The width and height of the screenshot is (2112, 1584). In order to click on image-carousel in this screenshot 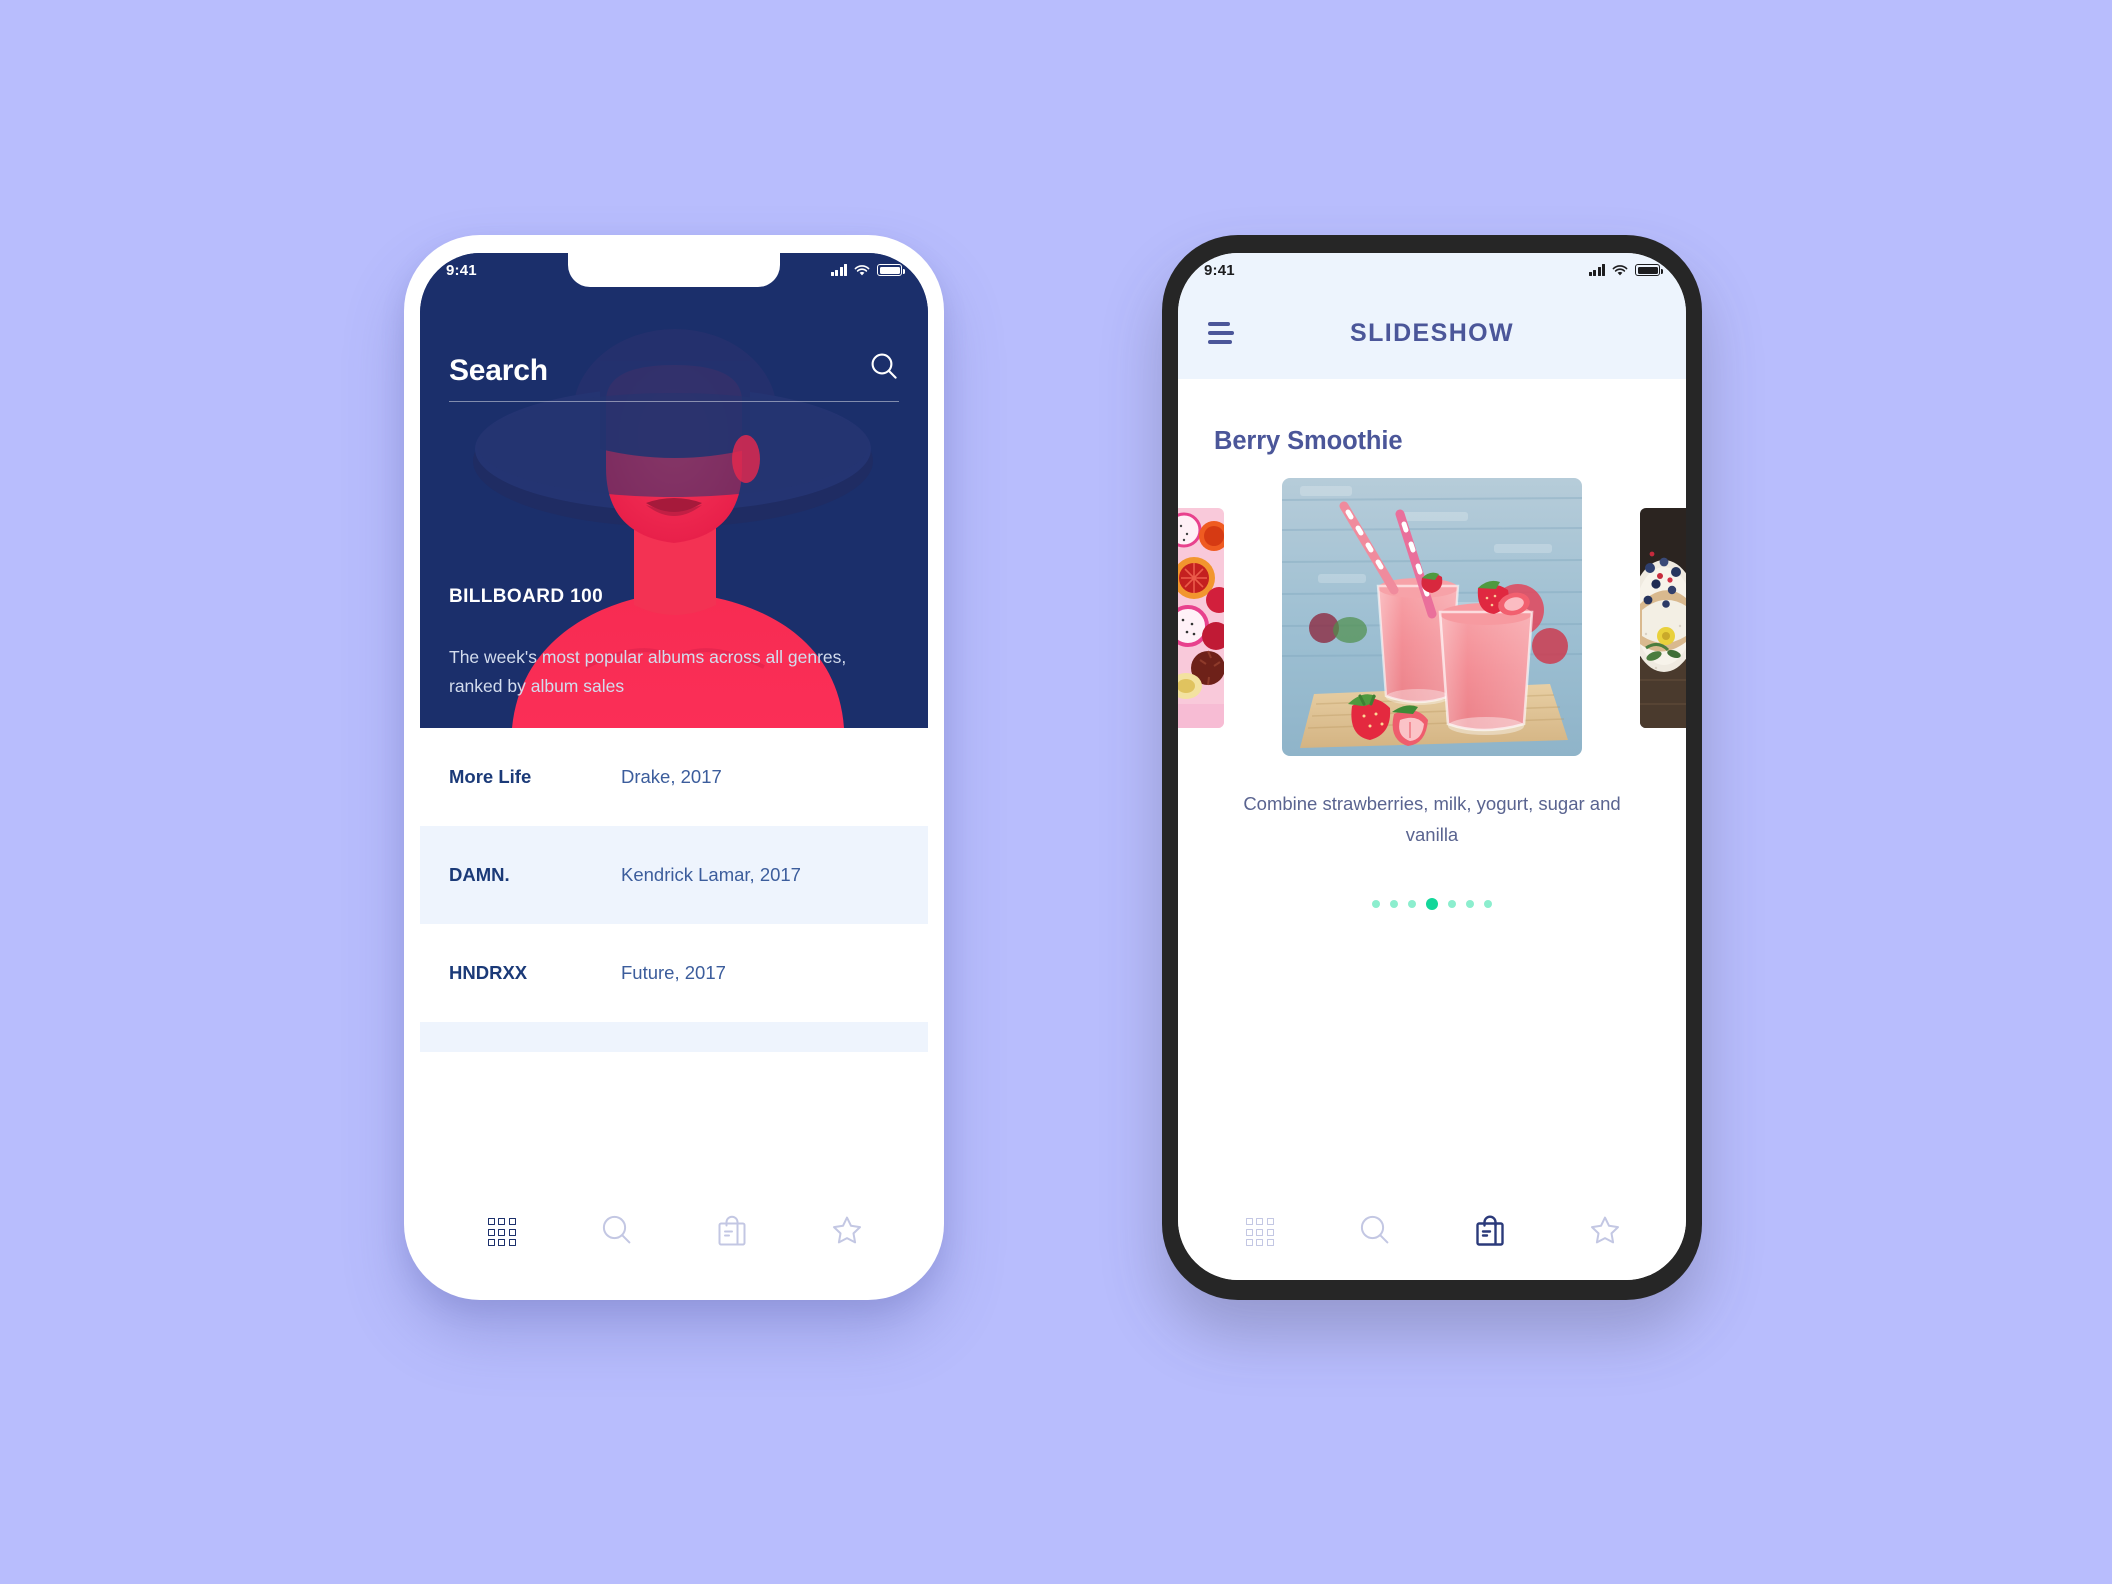, I will do `click(1432, 618)`.